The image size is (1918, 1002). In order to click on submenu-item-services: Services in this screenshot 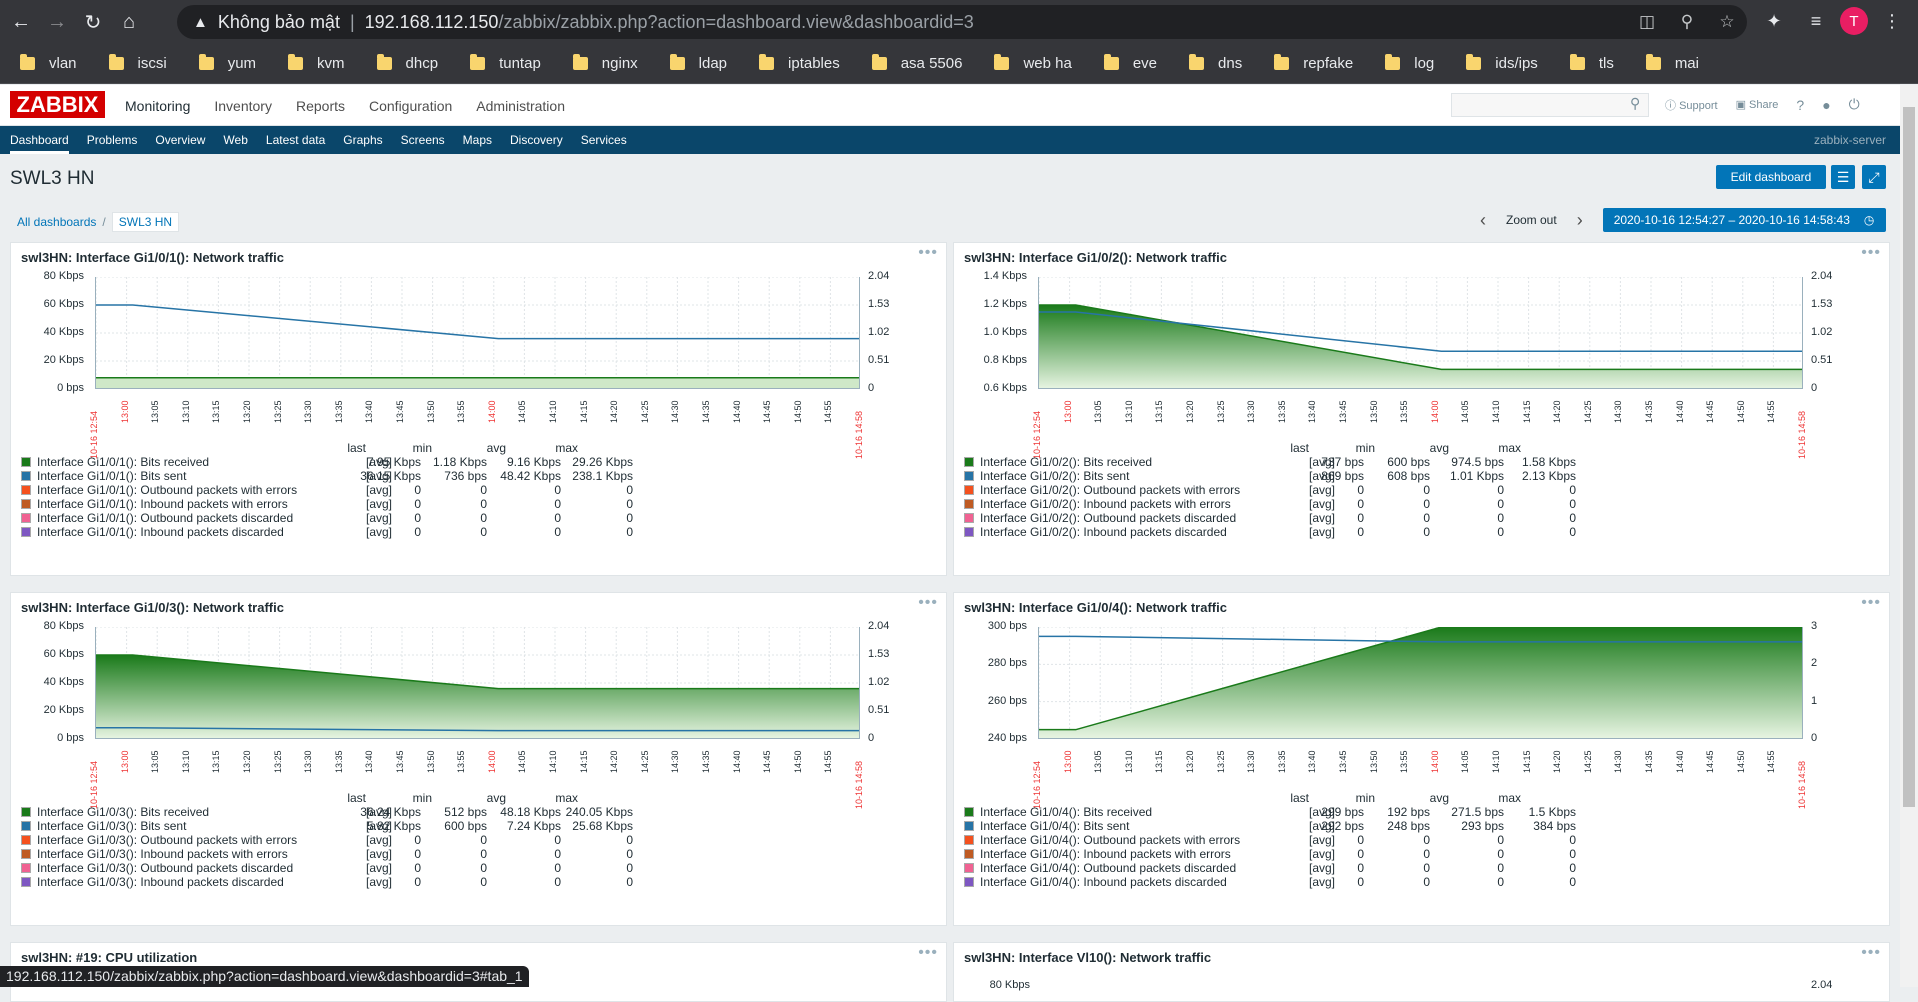, I will do `click(604, 140)`.